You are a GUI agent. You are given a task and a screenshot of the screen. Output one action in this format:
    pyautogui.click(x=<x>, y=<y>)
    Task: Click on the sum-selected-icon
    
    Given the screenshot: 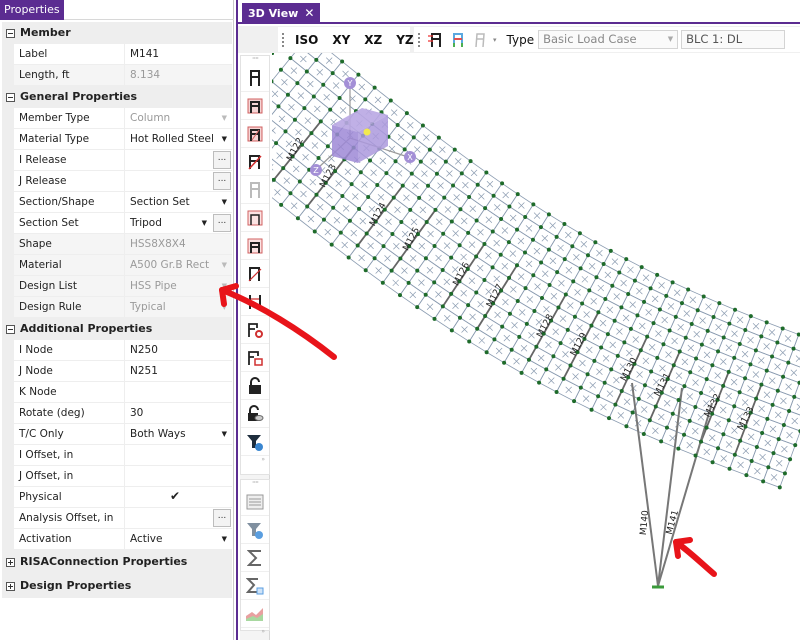 What is the action you would take?
    pyautogui.click(x=255, y=586)
    